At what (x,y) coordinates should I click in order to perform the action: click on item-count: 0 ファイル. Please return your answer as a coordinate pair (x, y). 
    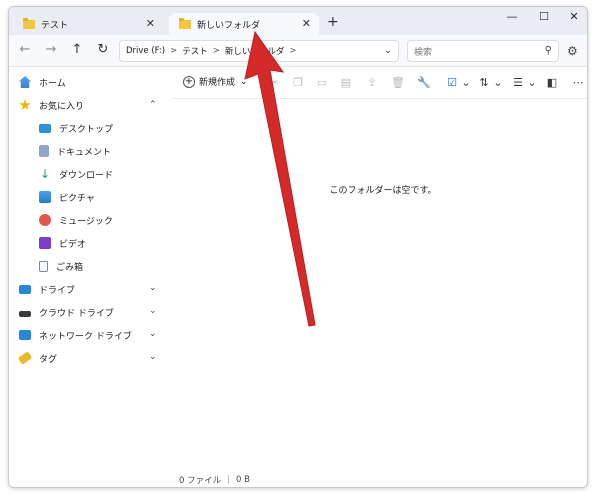
    Looking at the image, I should click on (200, 481).